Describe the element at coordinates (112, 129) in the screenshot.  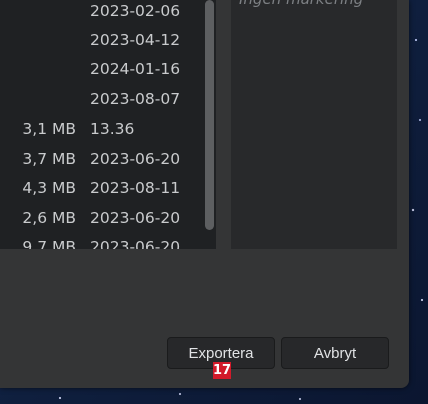
I see `file-date: 13.36` at that location.